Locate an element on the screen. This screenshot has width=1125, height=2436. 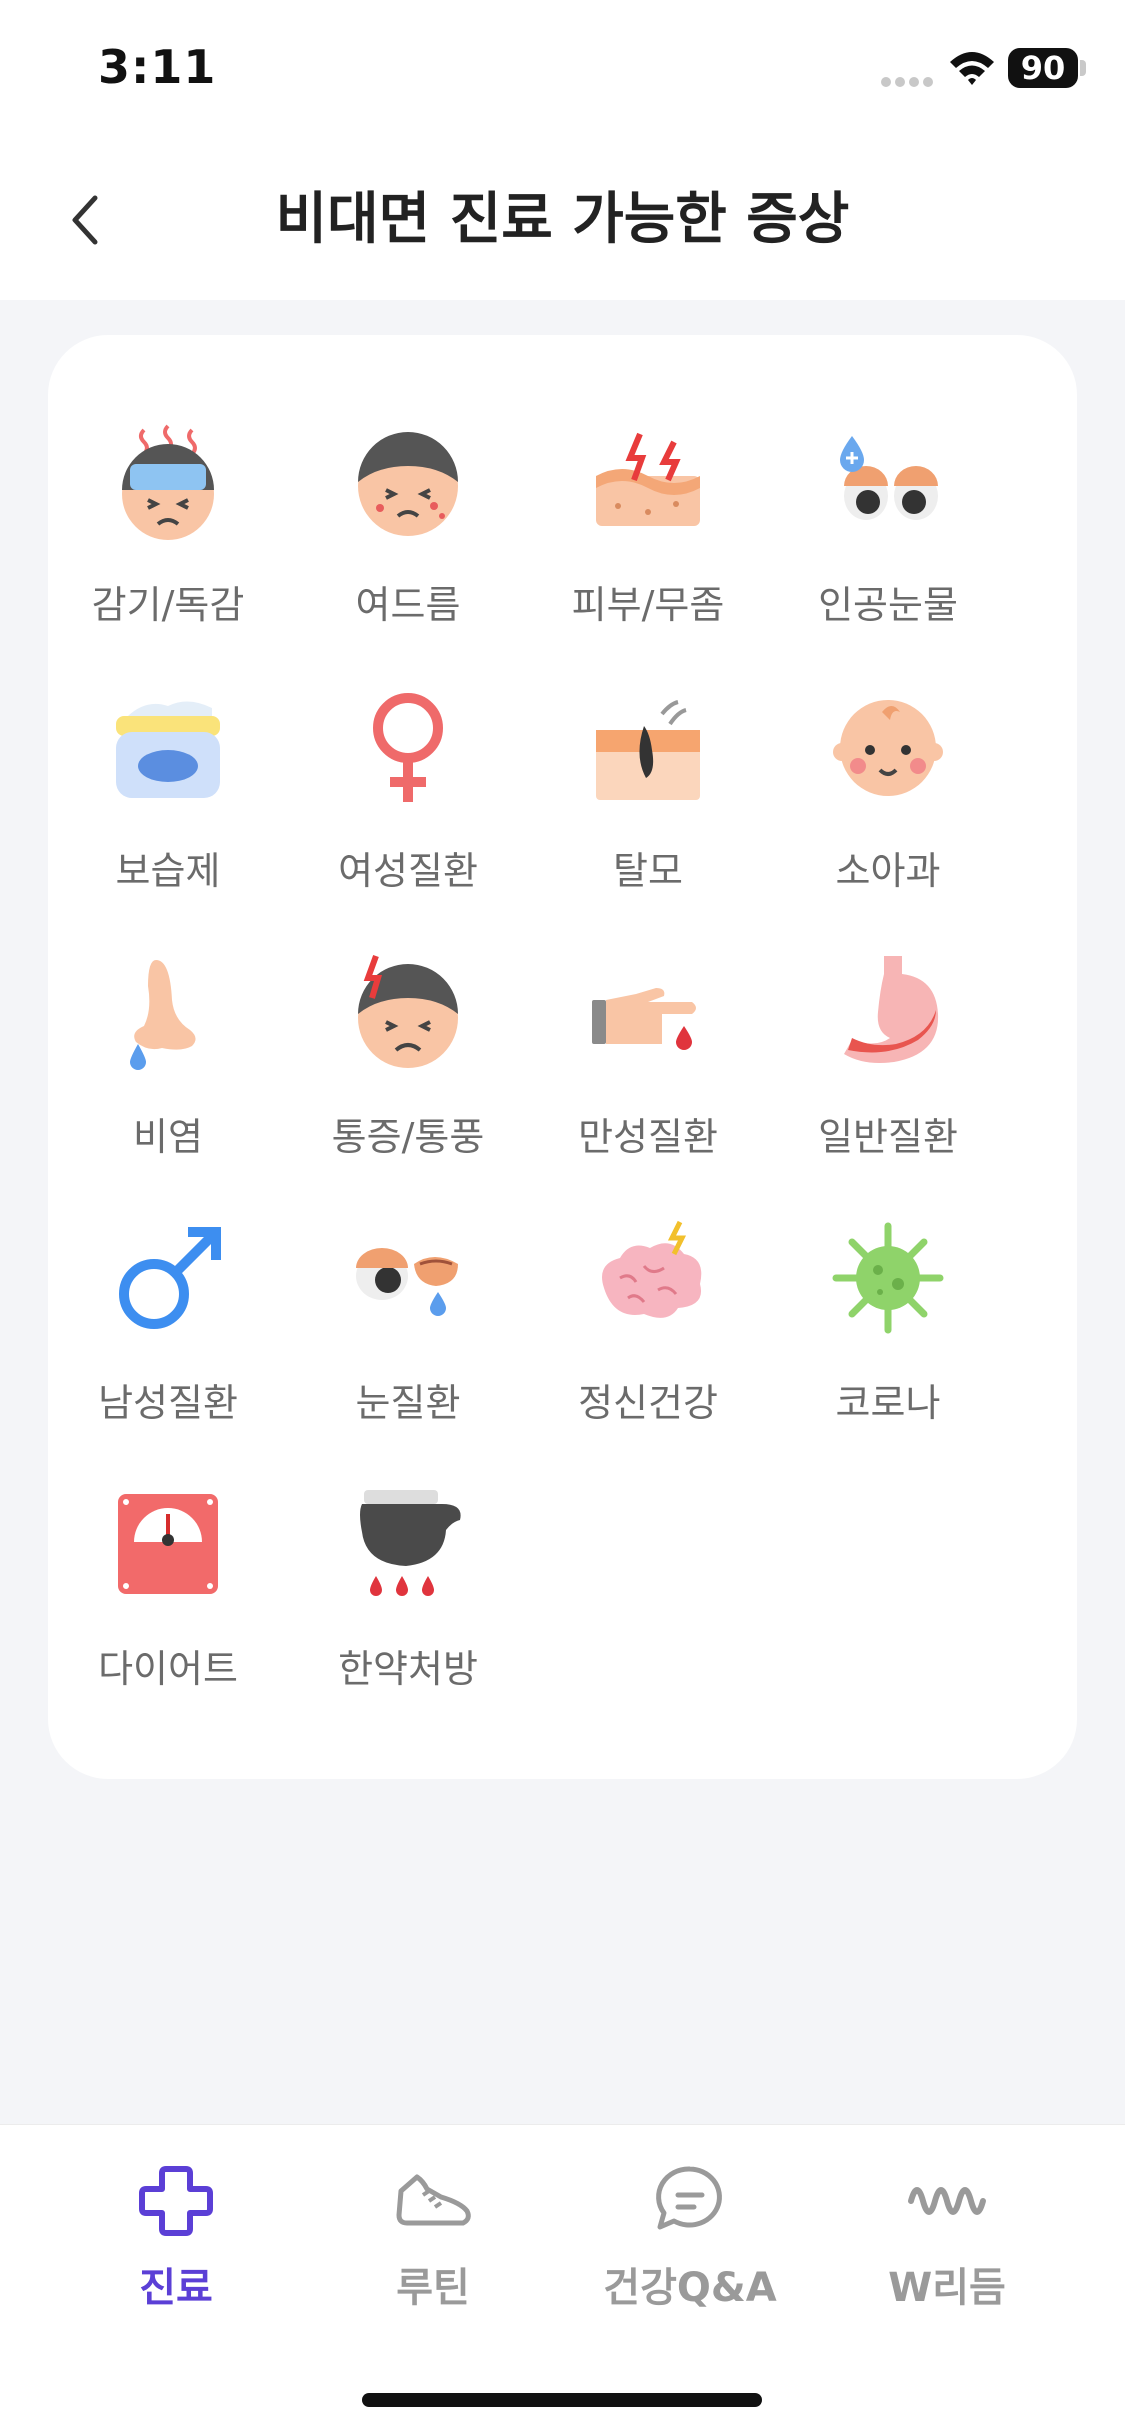
symptom-label: 비염 is located at coordinates (168, 1137).